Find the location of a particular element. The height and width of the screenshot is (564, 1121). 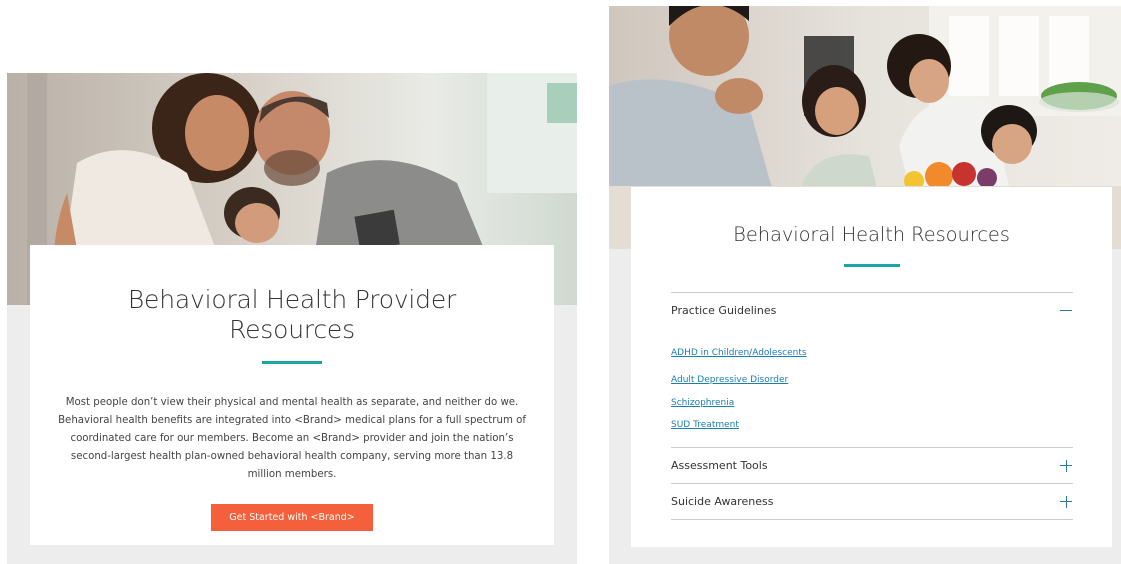

link-sud-treatment: SUD Treatment is located at coordinates (872, 425).